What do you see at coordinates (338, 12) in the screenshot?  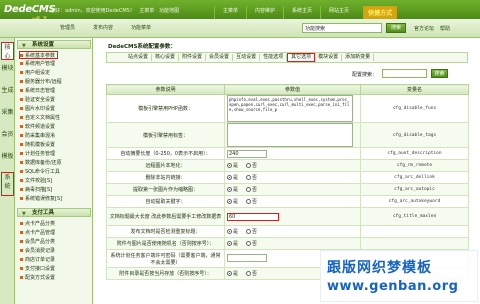 I see `nav-site-home: 网站主页` at bounding box center [338, 12].